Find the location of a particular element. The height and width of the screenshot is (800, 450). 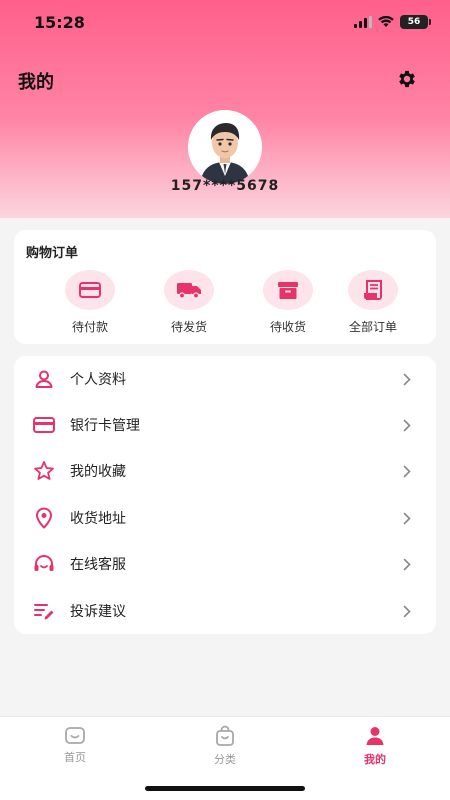

menu-label: 我的收藏 is located at coordinates (98, 472).